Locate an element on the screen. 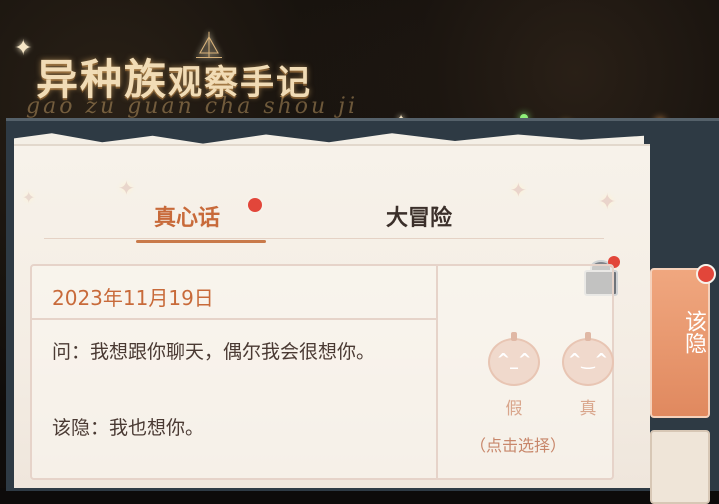  page-title: 异种族观察手记 gao zu guan cha shou ji is located at coordinates (221, 82).